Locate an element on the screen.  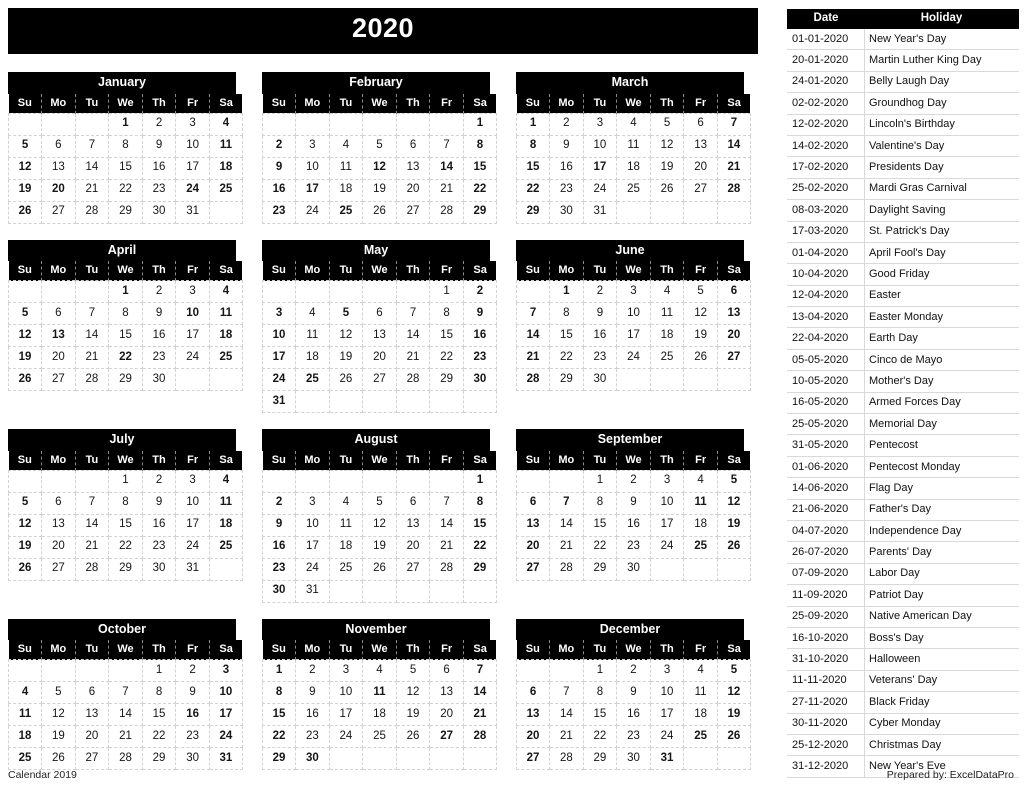
day-cell: 4 is located at coordinates (633, 124).